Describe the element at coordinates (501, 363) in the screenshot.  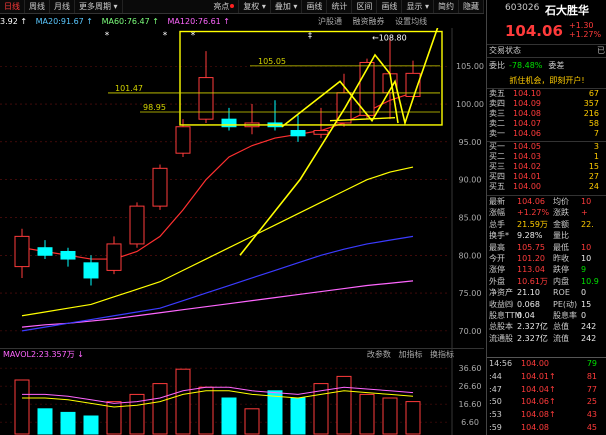
I see `tick-time: 14:56` at that location.